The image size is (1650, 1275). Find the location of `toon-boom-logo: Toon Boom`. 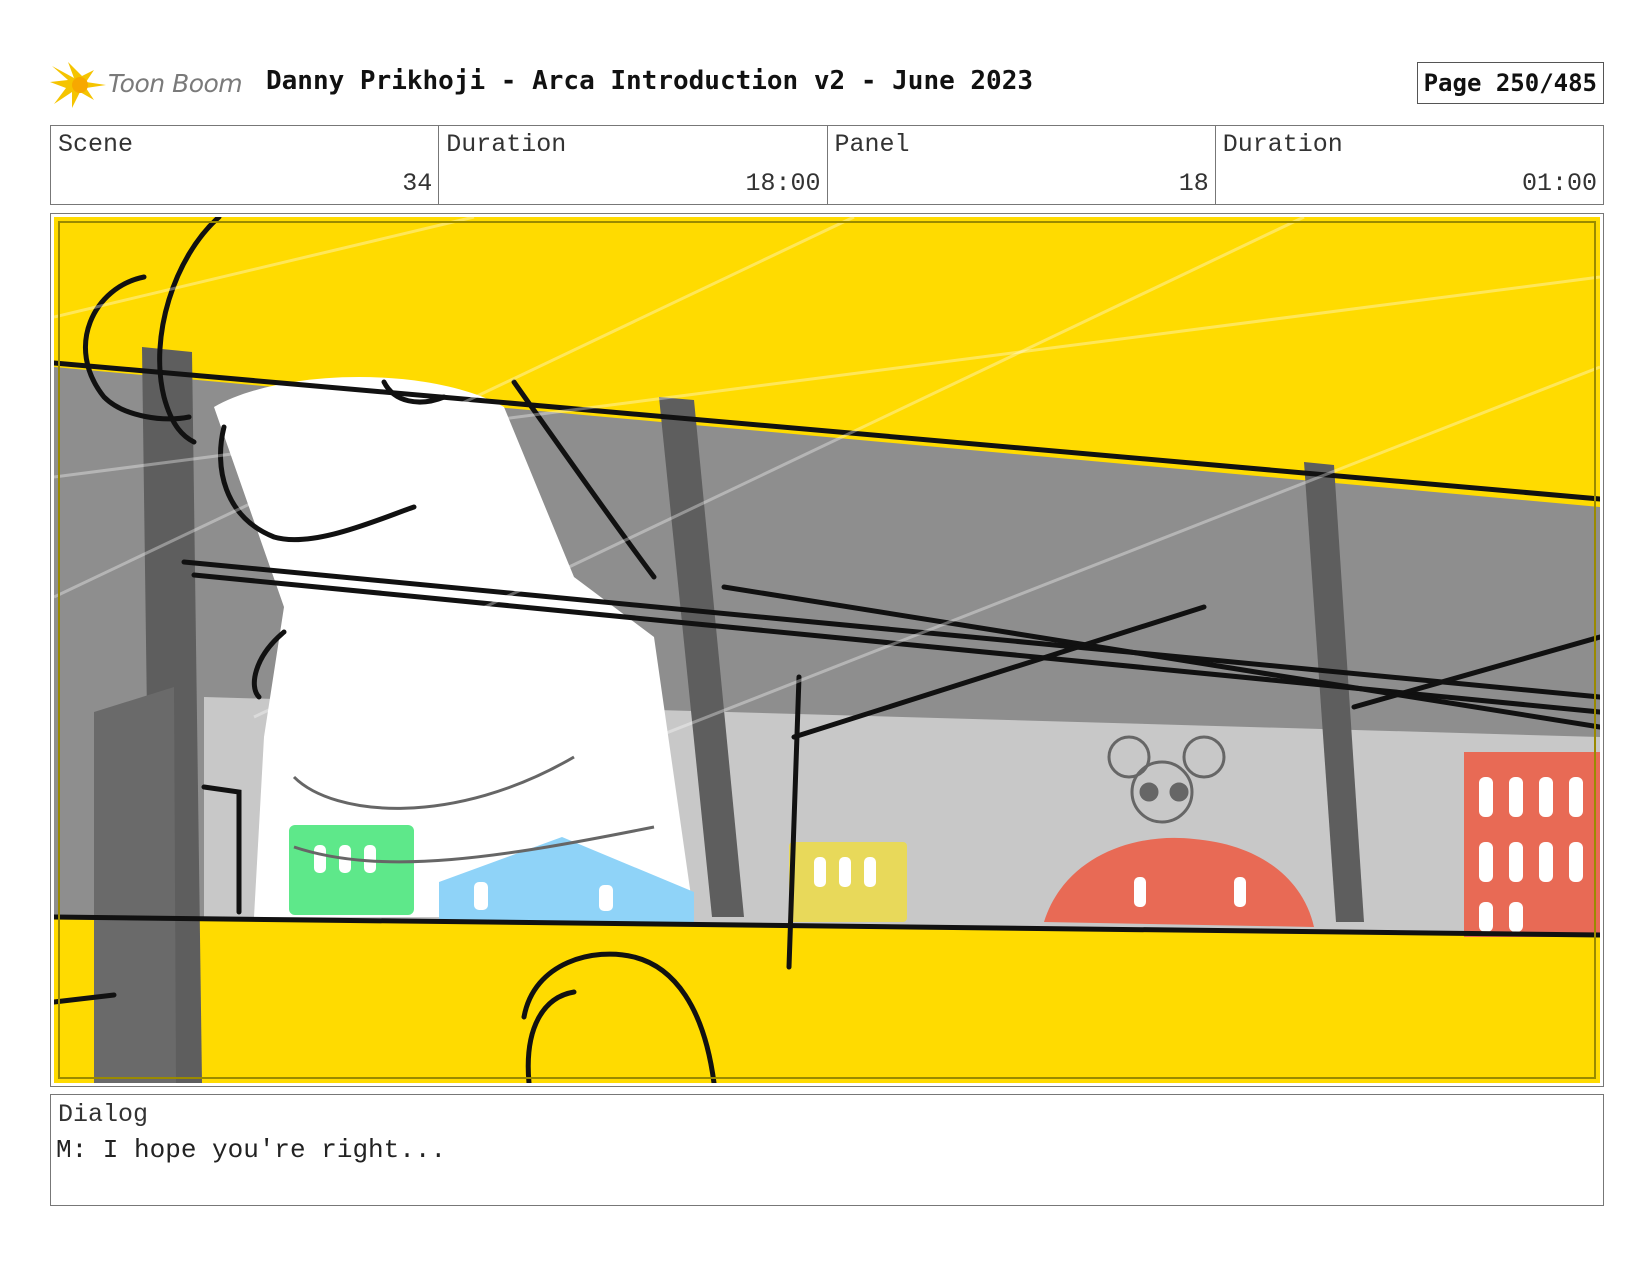

toon-boom-logo: Toon Boom is located at coordinates (150, 85).